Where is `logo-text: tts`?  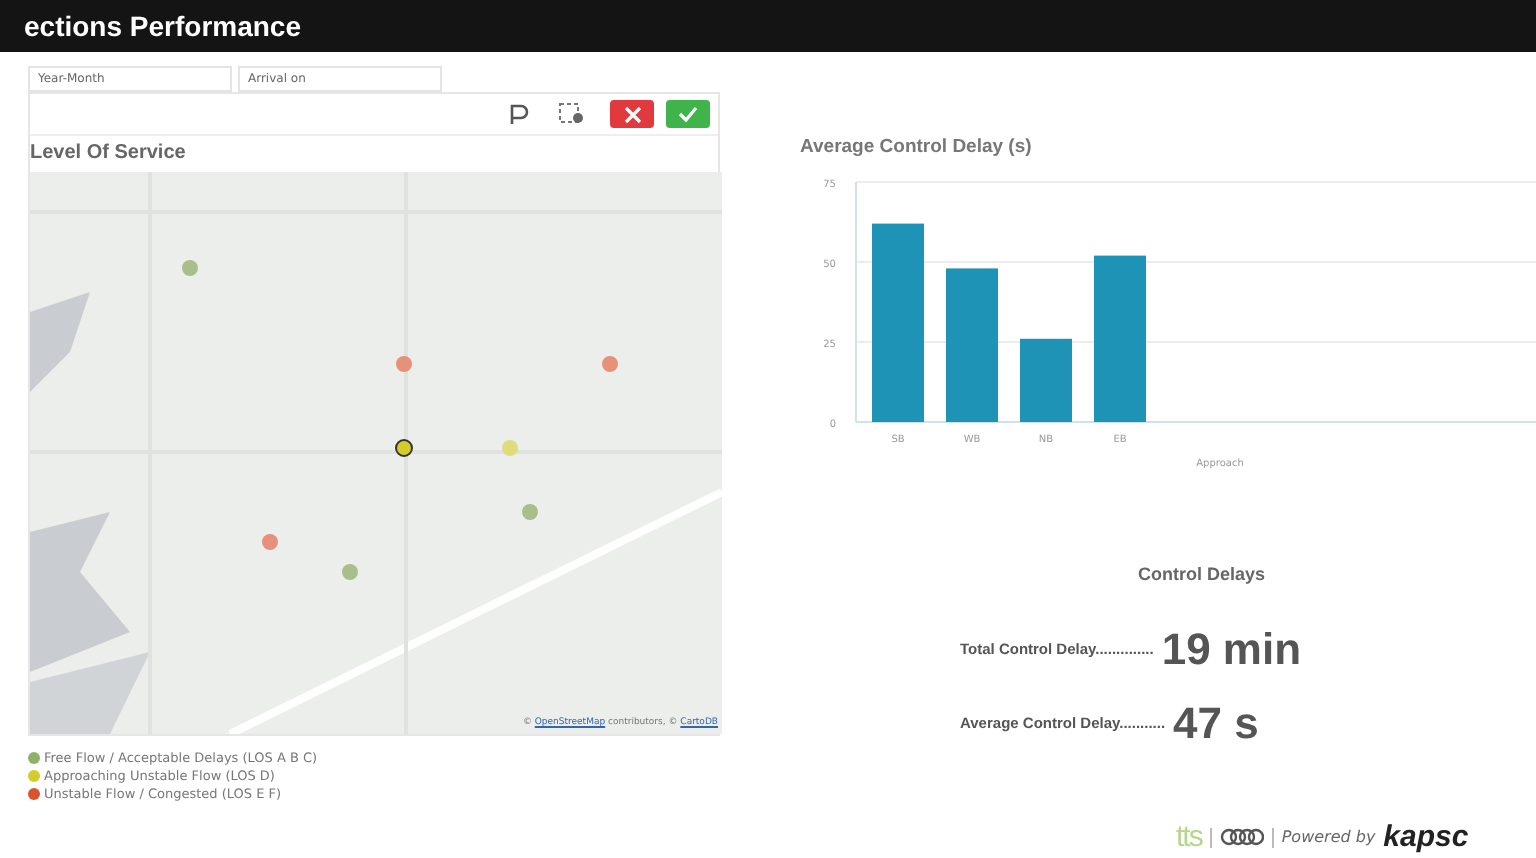 logo-text: tts is located at coordinates (1189, 837).